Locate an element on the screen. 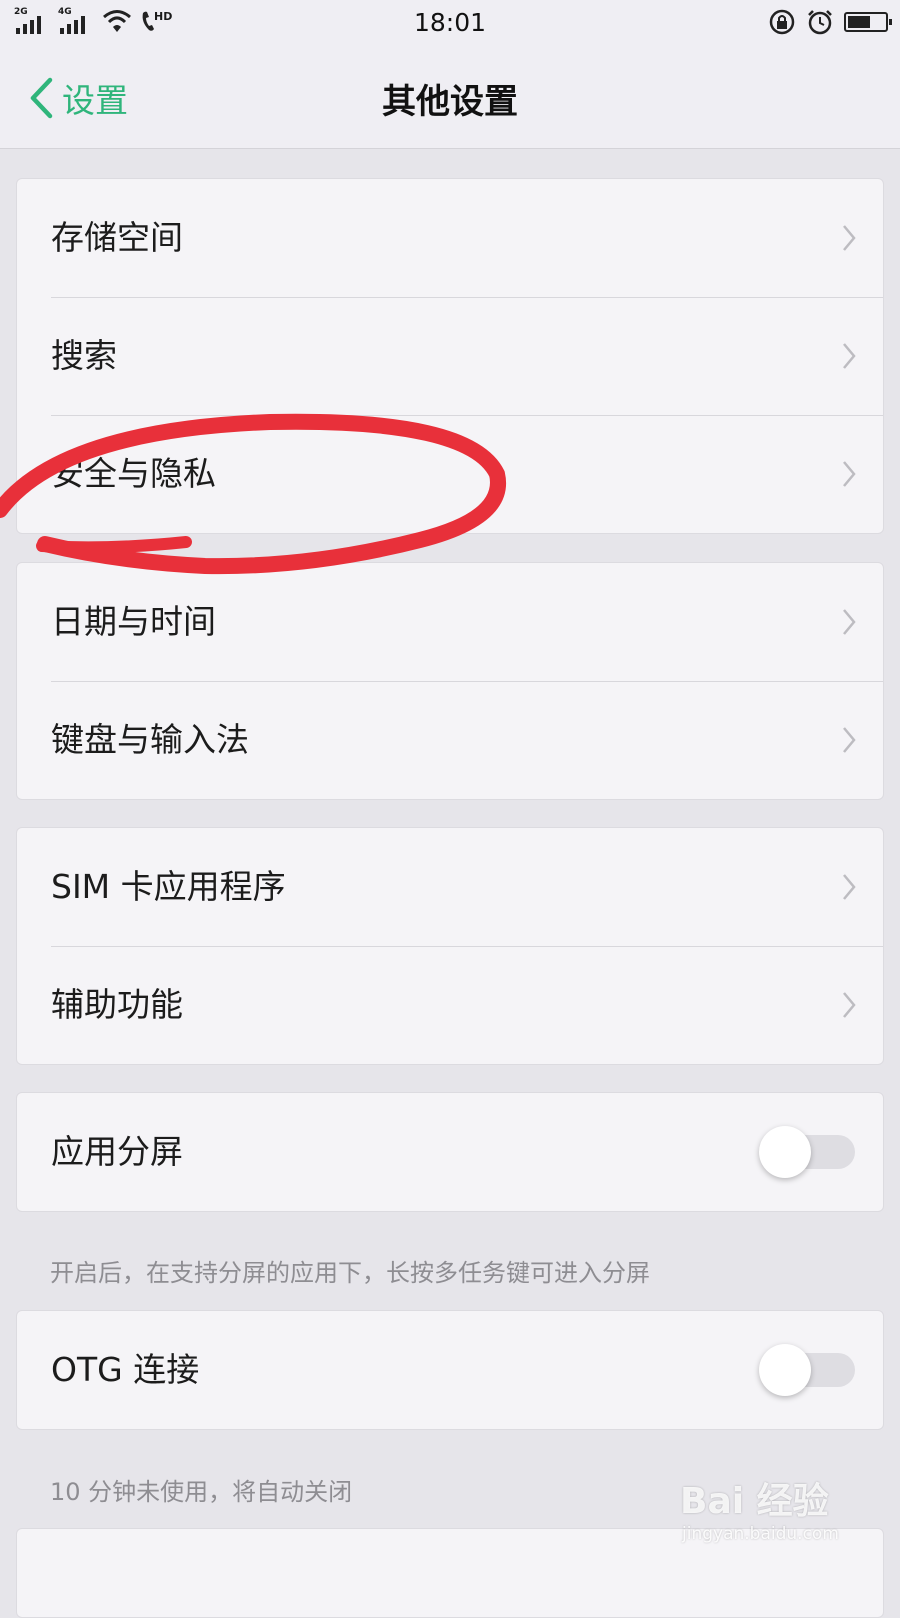 This screenshot has height=1618, width=900. split-screen-note: 开启后，在支持分屏的应用下，长按多任务键可进入分屏 is located at coordinates (350, 1273).